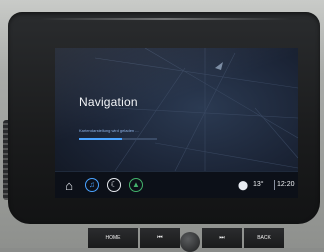  What do you see at coordinates (264, 238) in the screenshot?
I see `back-hard-button: BACK` at bounding box center [264, 238].